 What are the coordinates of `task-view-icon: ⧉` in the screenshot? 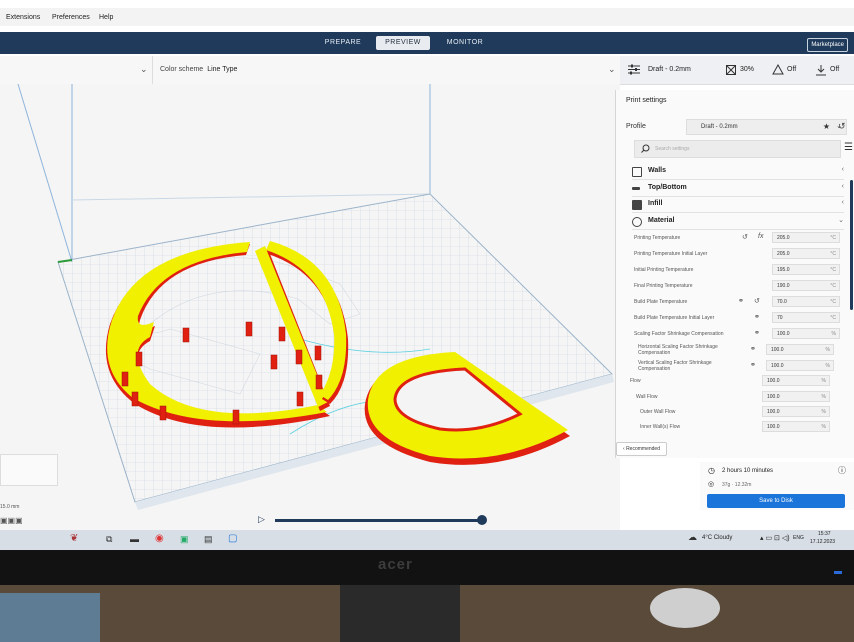 It's located at (109, 539).